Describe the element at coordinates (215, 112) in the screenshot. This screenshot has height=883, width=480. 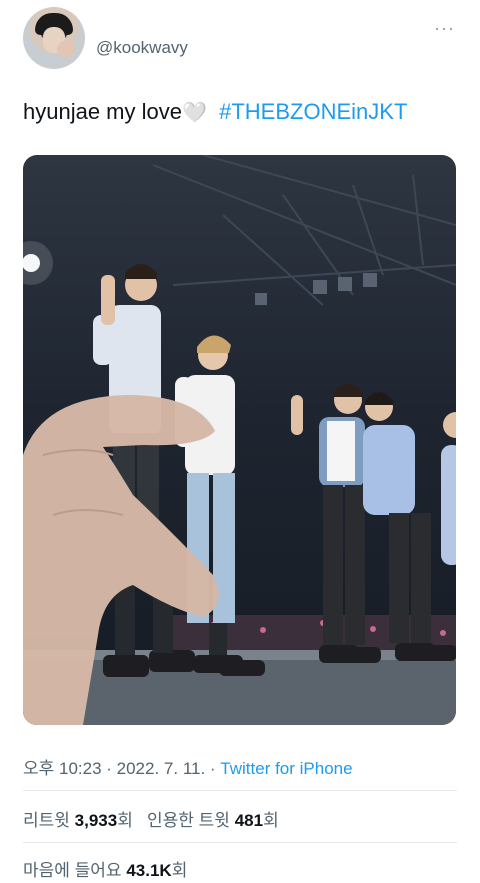
I see `tweet-text: hyunjae my love🤍 #THEBZONEinJKT` at that location.